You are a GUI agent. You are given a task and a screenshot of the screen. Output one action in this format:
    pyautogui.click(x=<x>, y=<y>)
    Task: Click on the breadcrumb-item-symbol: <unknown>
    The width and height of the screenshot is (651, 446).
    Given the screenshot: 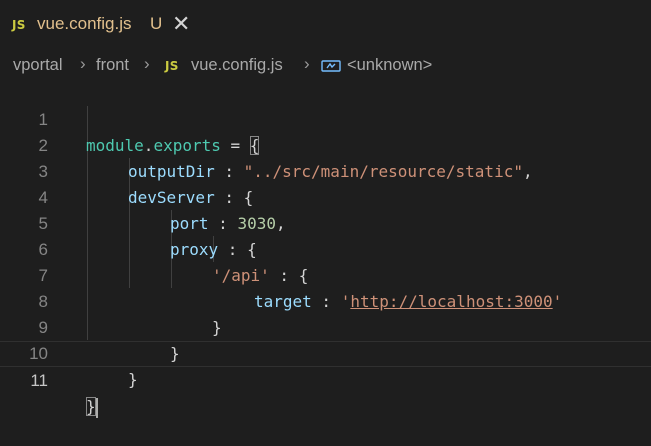 What is the action you would take?
    pyautogui.click(x=389, y=65)
    